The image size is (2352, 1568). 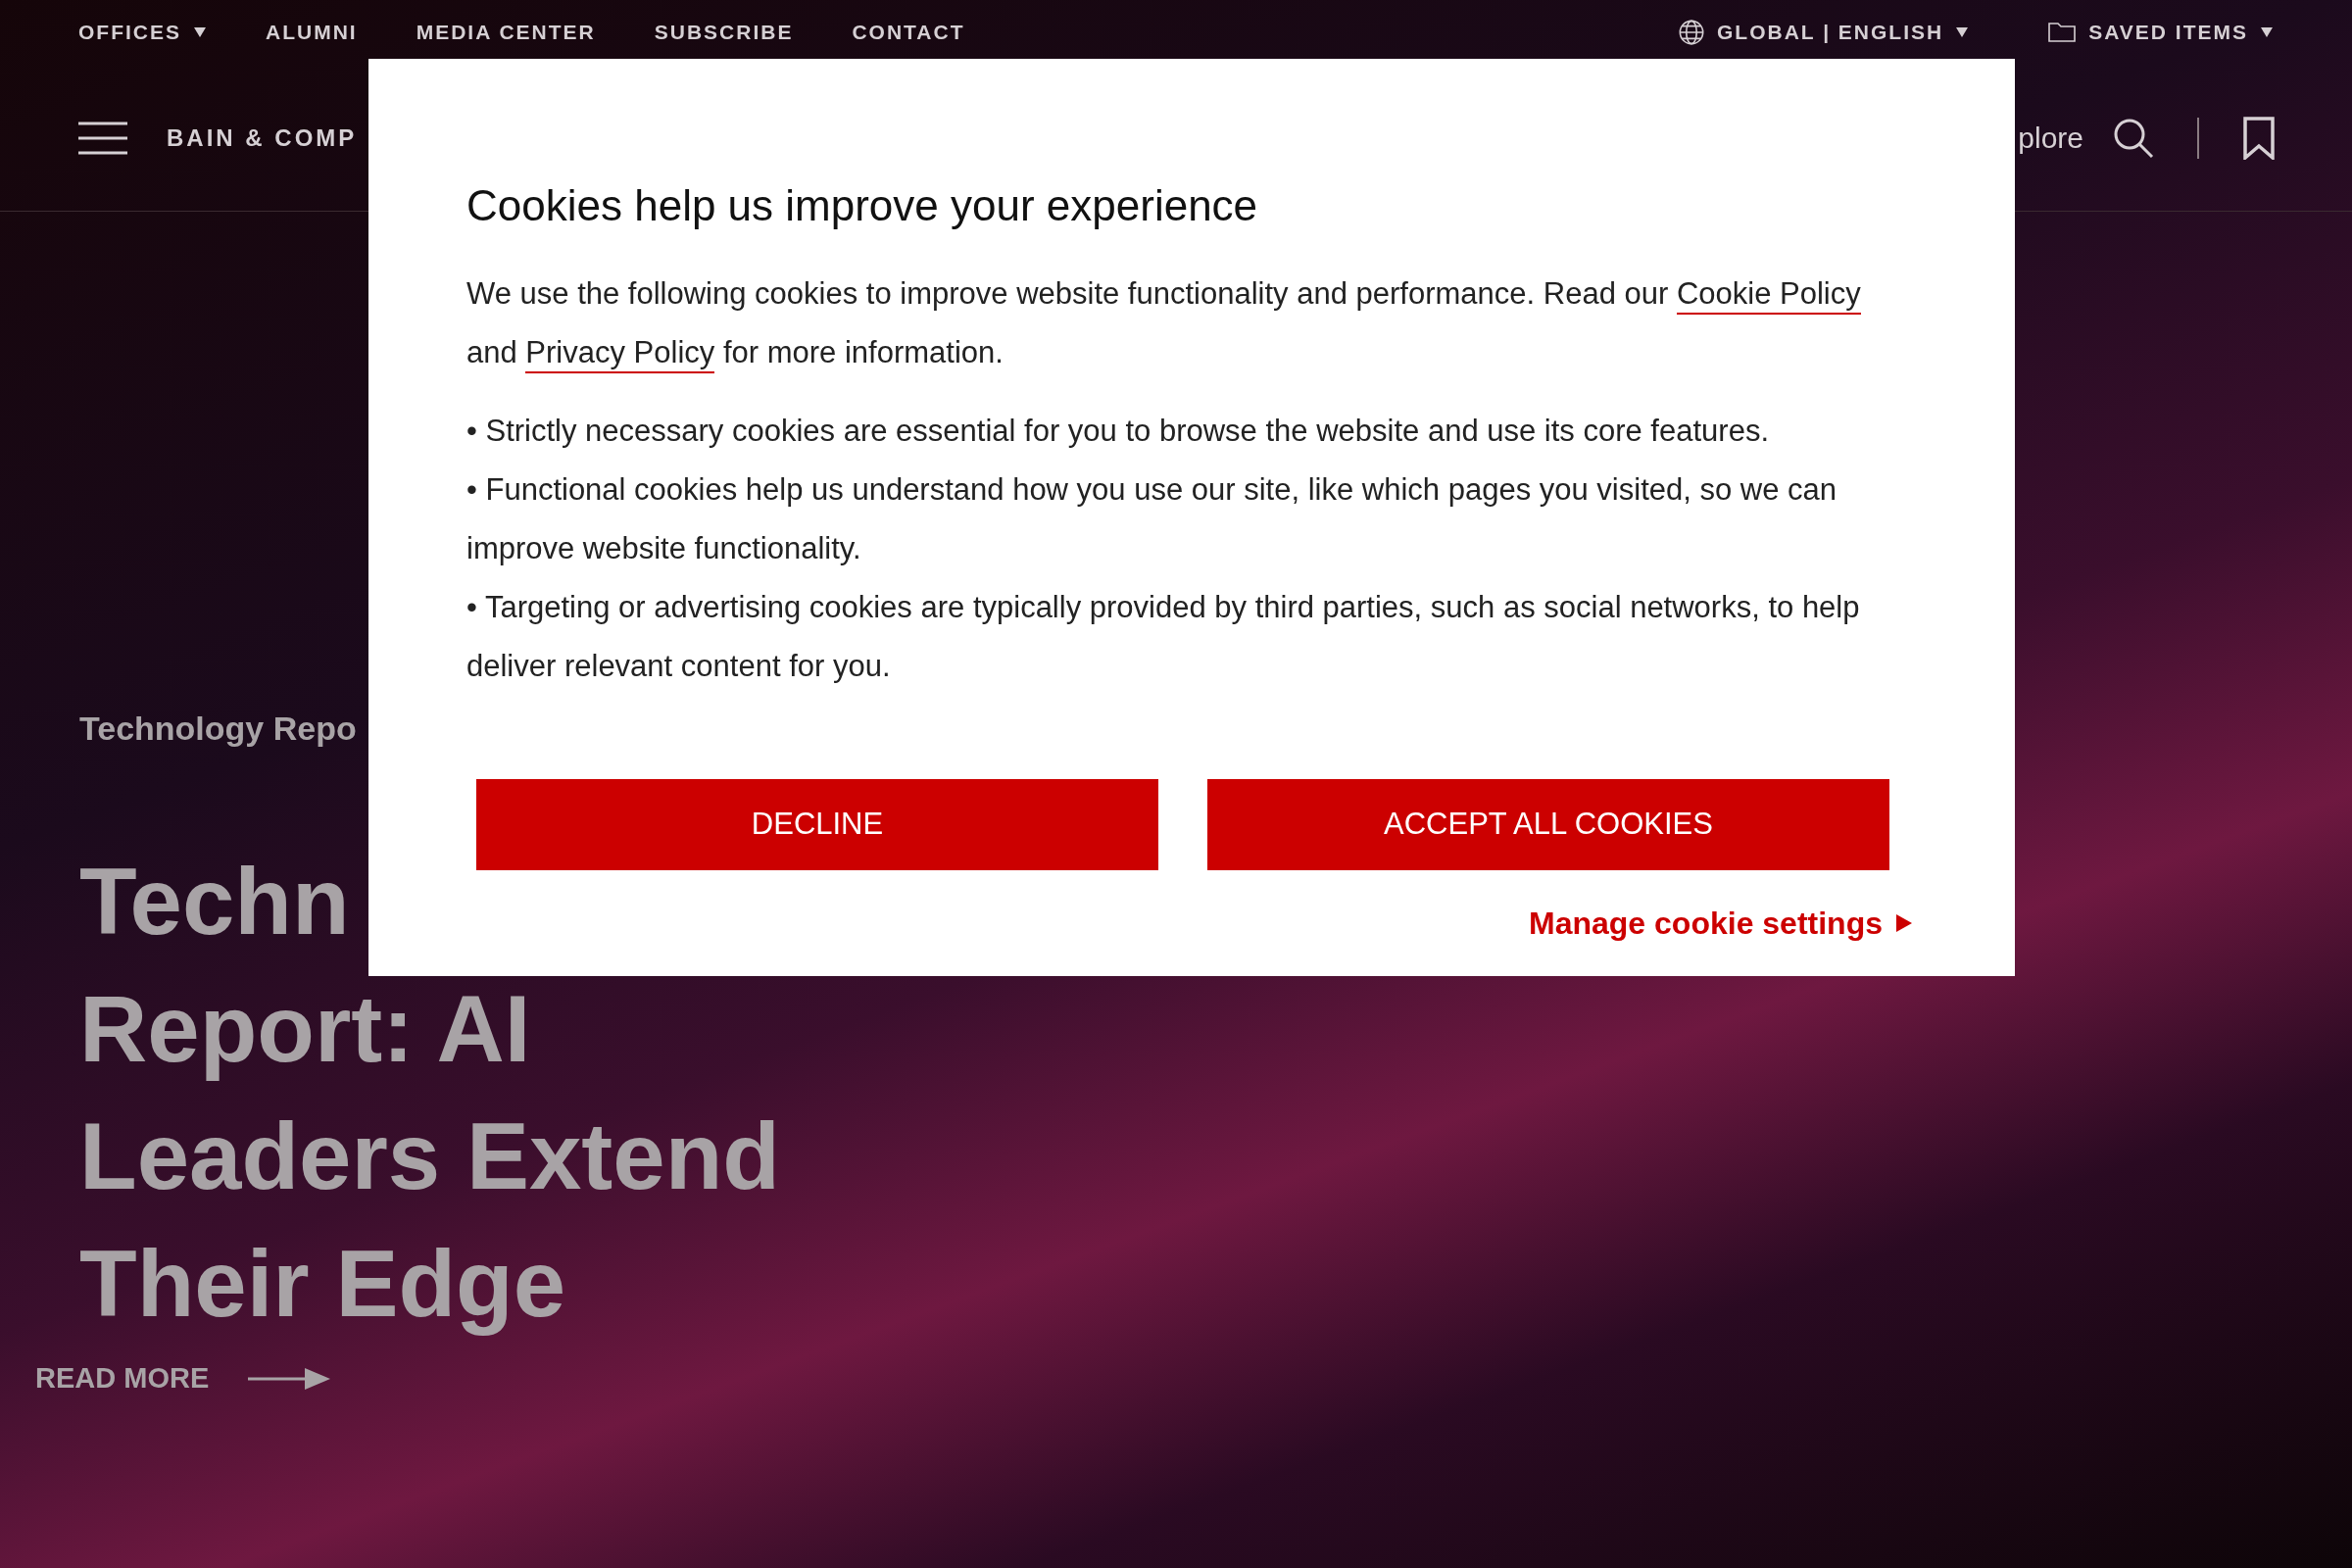 What do you see at coordinates (142, 32) in the screenshot?
I see `top-nav-link: OFFICES` at bounding box center [142, 32].